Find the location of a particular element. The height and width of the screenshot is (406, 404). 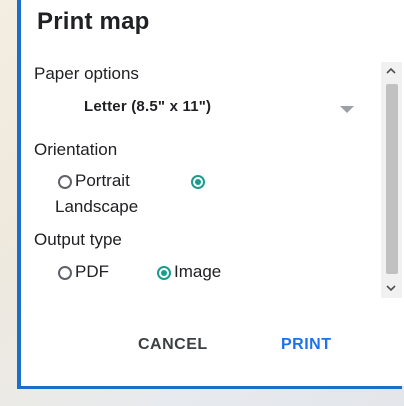

paper-size-select: Letter (8.5" x 11") is located at coordinates (214, 111).